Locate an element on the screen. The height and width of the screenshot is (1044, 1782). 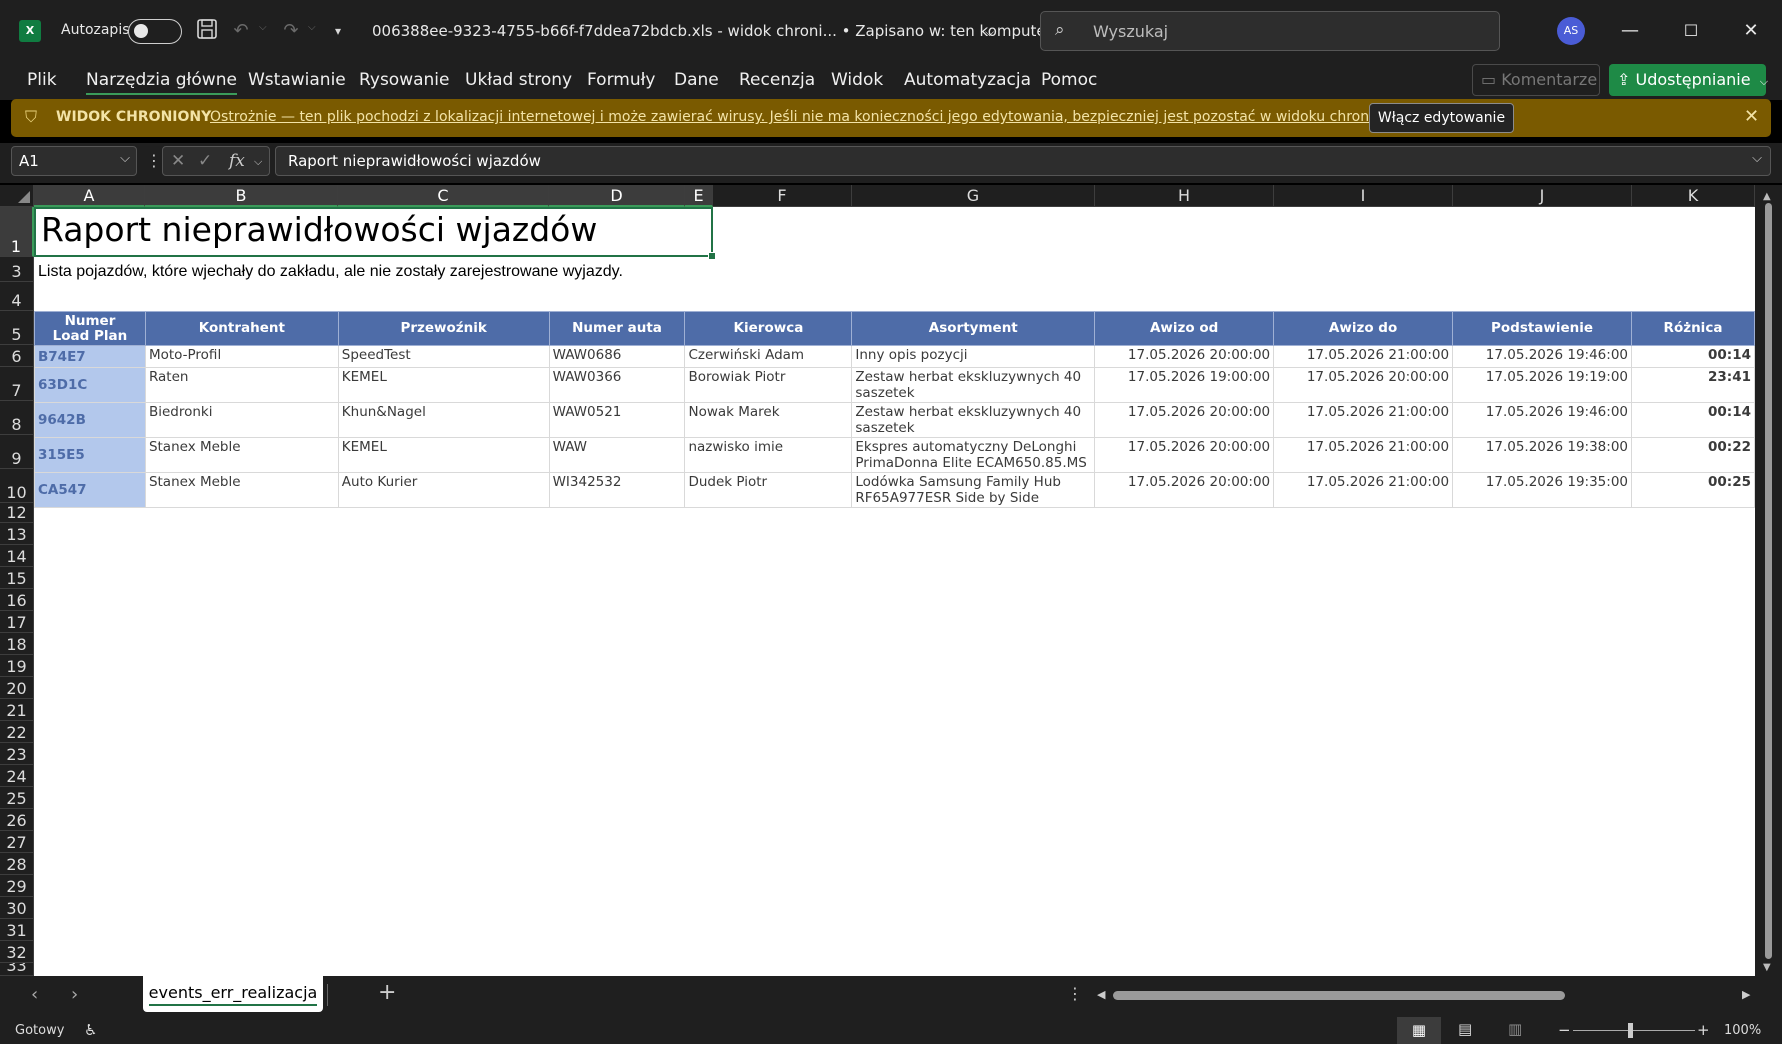
column-header-j: J is located at coordinates (1542, 196).